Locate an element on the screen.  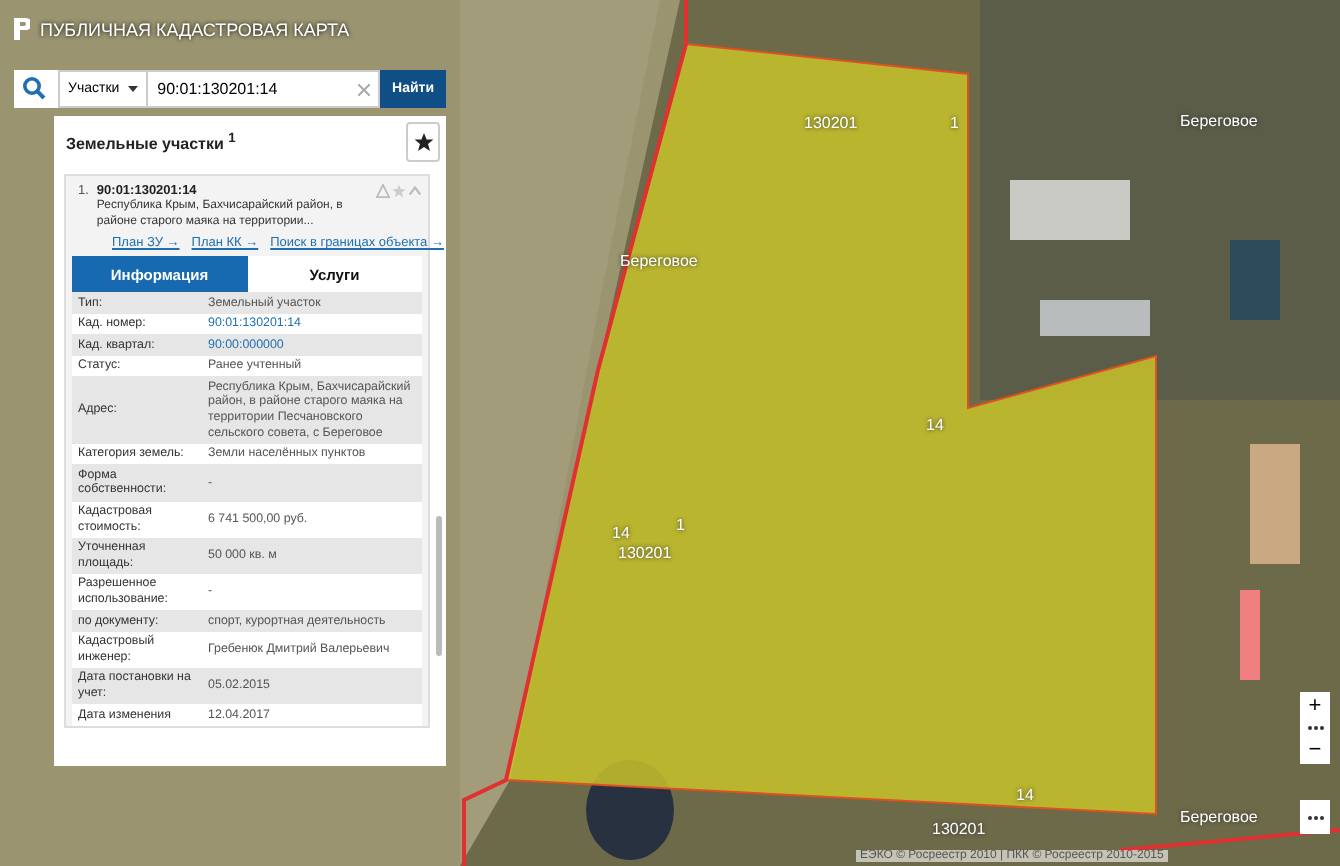
more-button is located at coordinates (1315, 817).